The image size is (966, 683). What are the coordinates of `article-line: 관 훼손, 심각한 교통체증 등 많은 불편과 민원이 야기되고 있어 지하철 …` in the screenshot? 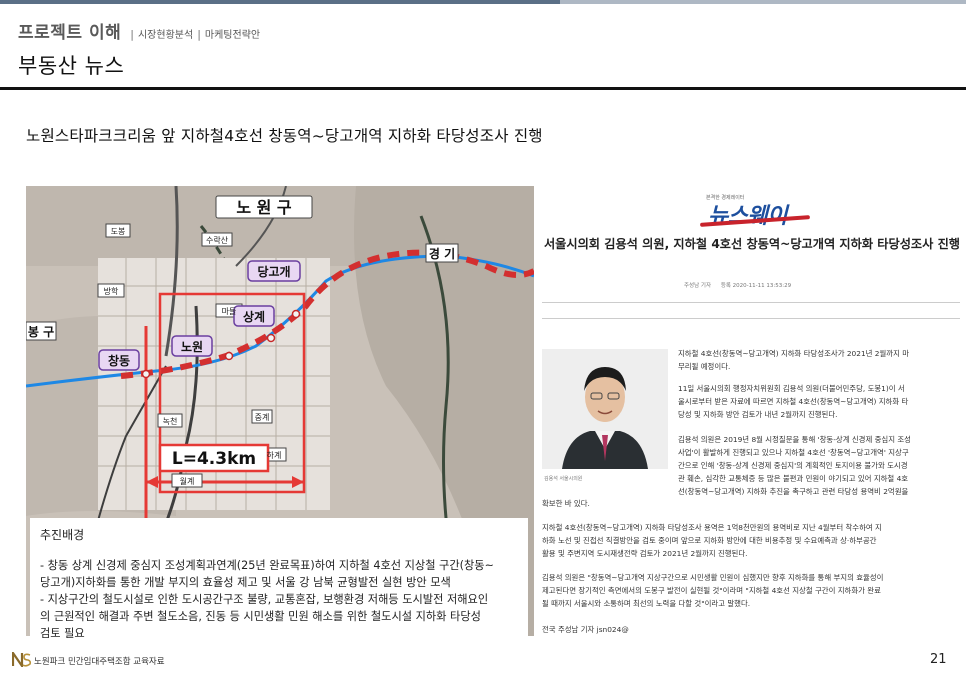 It's located at (793, 478).